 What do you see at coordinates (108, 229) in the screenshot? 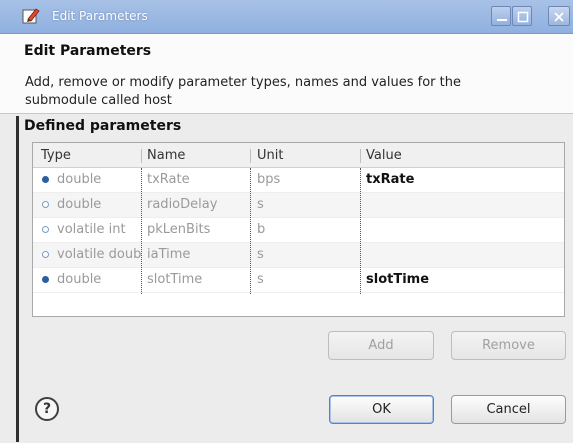
I see `cell-type: volatile int` at bounding box center [108, 229].